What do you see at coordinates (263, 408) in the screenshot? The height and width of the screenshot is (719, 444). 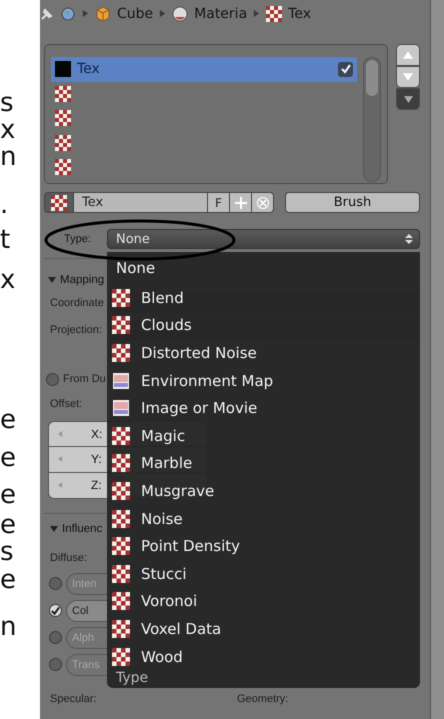 I see `menu-item: Image or Movie` at bounding box center [263, 408].